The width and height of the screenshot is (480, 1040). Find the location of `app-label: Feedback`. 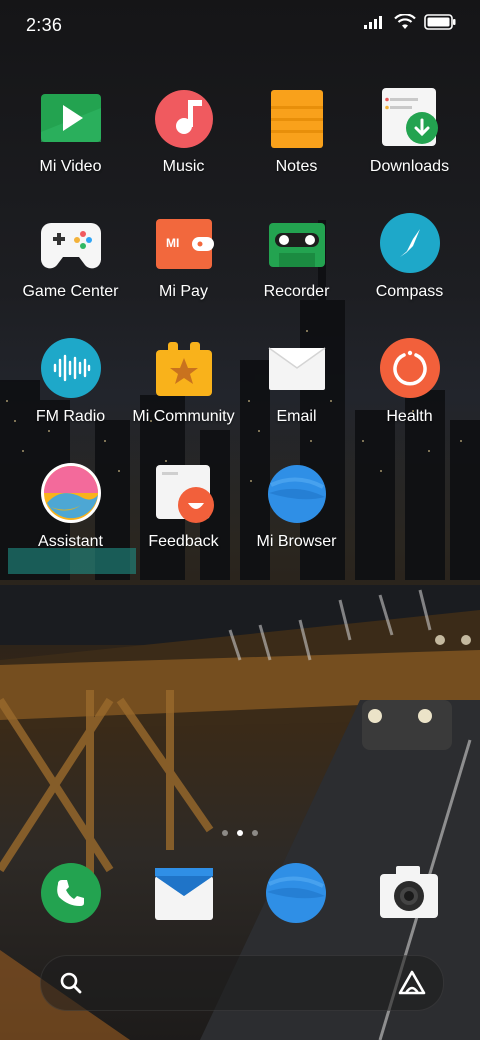

app-label: Feedback is located at coordinates (183, 541).